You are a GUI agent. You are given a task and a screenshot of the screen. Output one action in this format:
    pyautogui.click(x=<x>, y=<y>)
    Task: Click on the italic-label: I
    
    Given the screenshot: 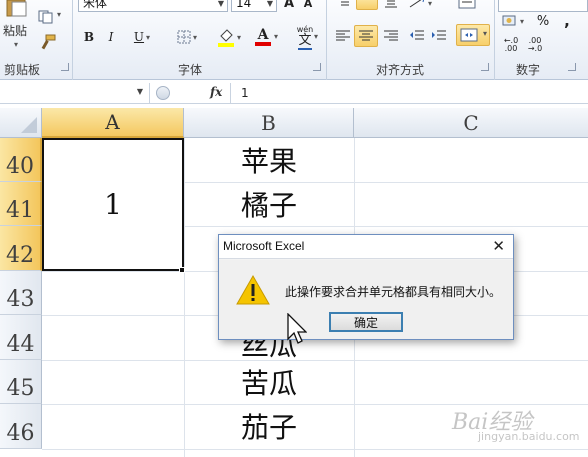 What is the action you would take?
    pyautogui.click(x=111, y=37)
    